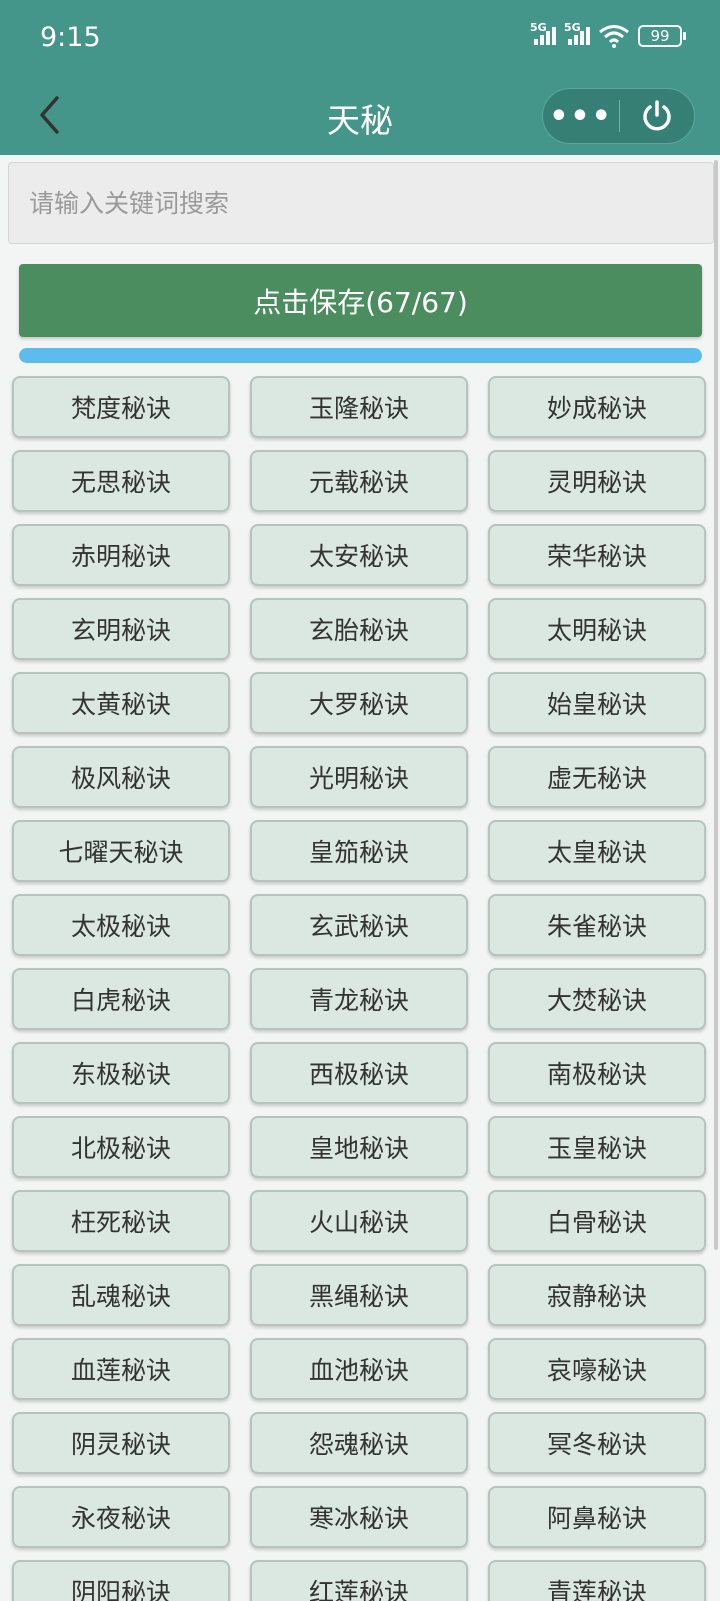  Describe the element at coordinates (121, 1517) in the screenshot. I see `secret-item-button: 永夜秘诀` at that location.